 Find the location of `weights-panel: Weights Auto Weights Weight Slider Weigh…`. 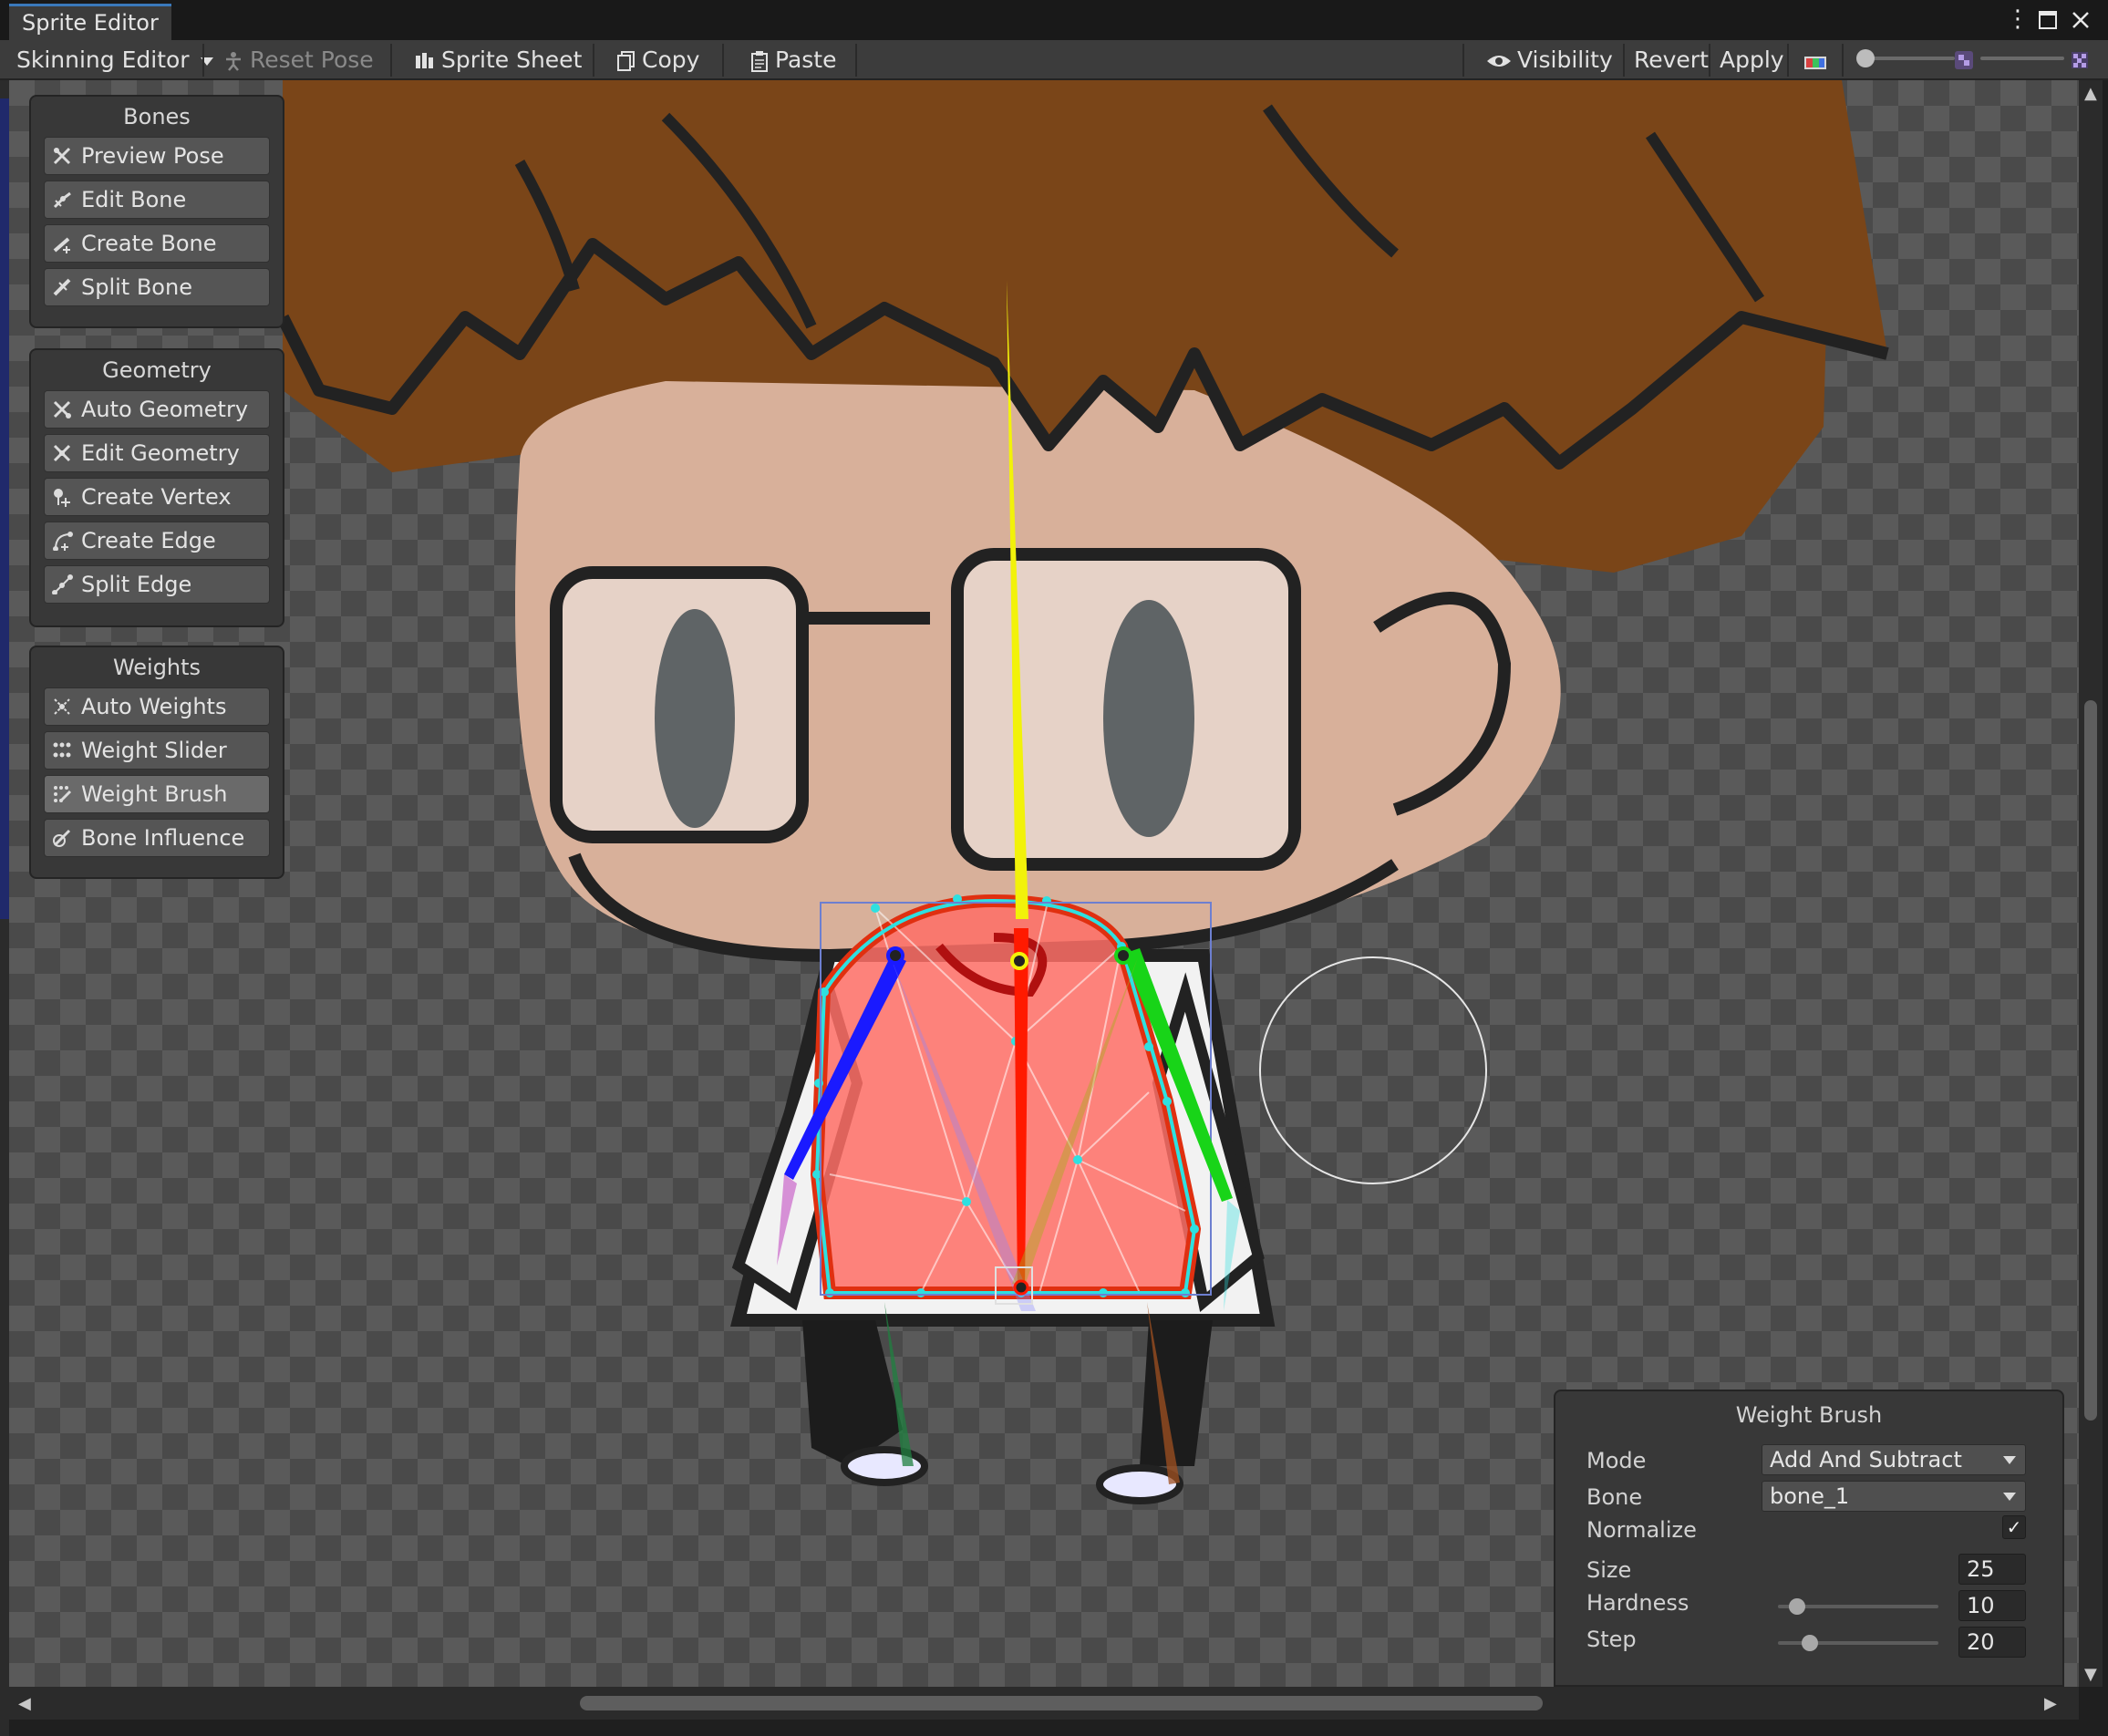

weights-panel: Weights Auto Weights Weight Slider Weigh… is located at coordinates (156, 762).